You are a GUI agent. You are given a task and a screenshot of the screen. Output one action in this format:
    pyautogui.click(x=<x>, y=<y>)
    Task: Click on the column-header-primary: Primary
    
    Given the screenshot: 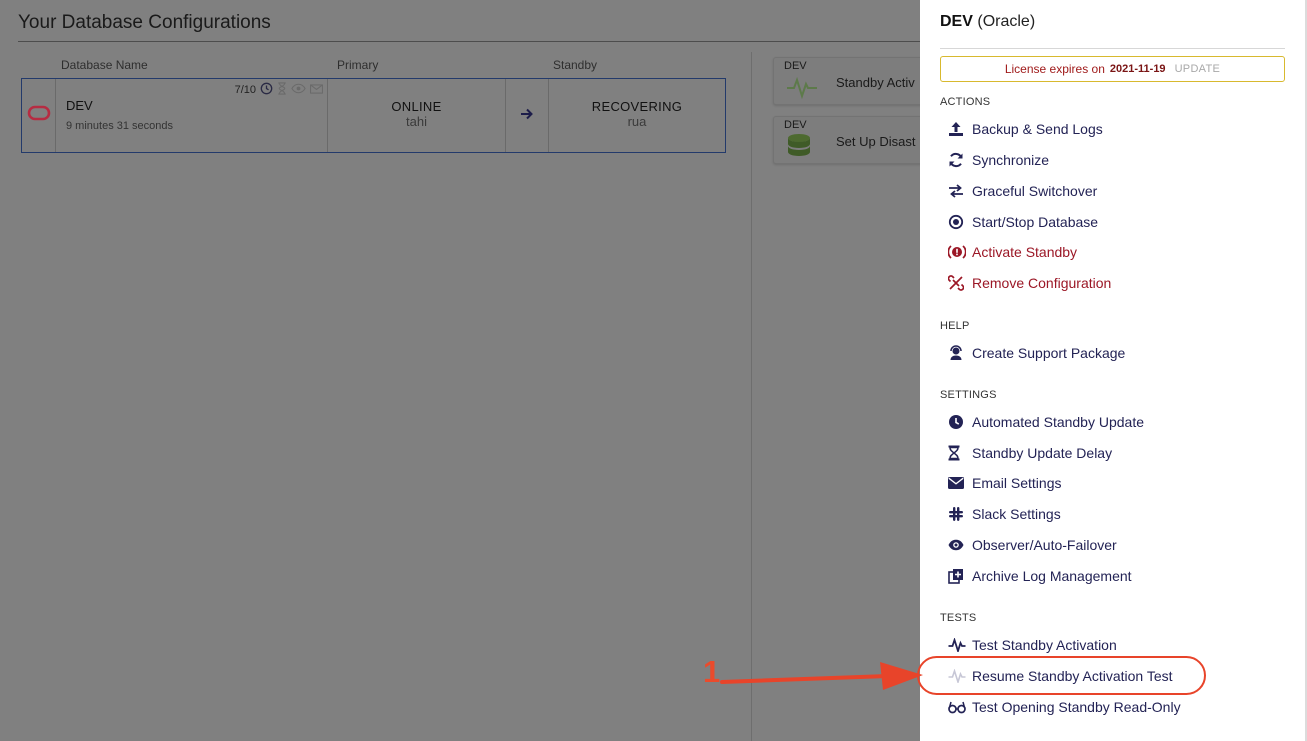 What is the action you would take?
    pyautogui.click(x=358, y=65)
    